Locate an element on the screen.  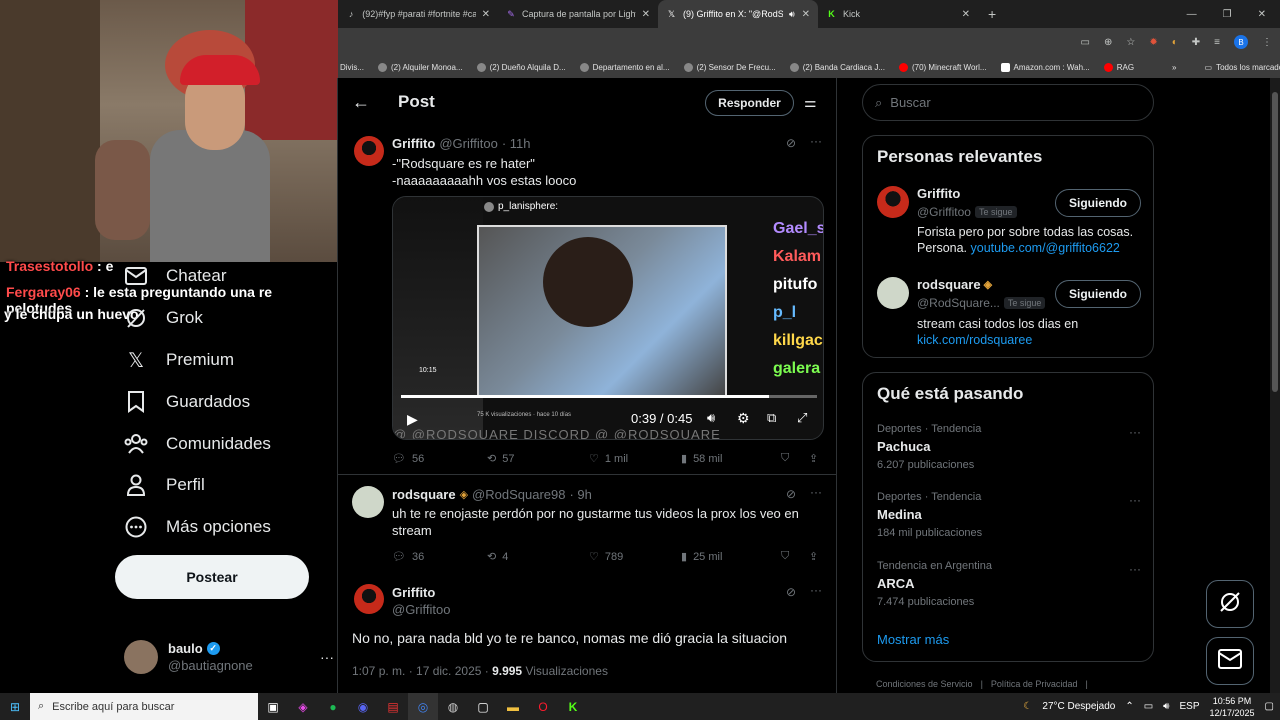
search-input: Buscar is located at coordinates (910, 102).